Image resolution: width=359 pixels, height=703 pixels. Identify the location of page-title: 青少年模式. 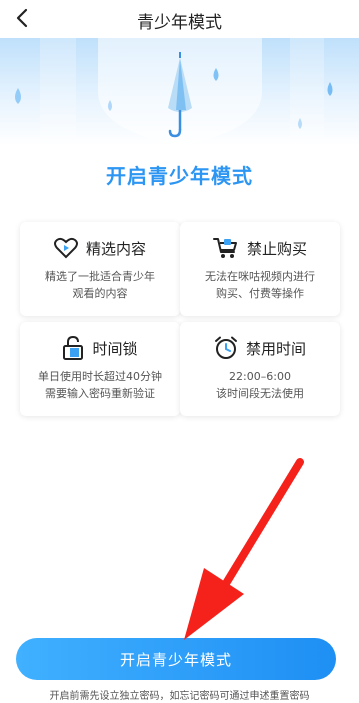
(179, 23).